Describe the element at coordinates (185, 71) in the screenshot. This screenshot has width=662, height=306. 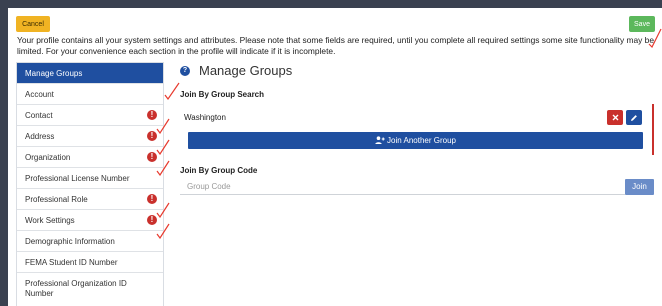
I see `help-icon: ?` at that location.